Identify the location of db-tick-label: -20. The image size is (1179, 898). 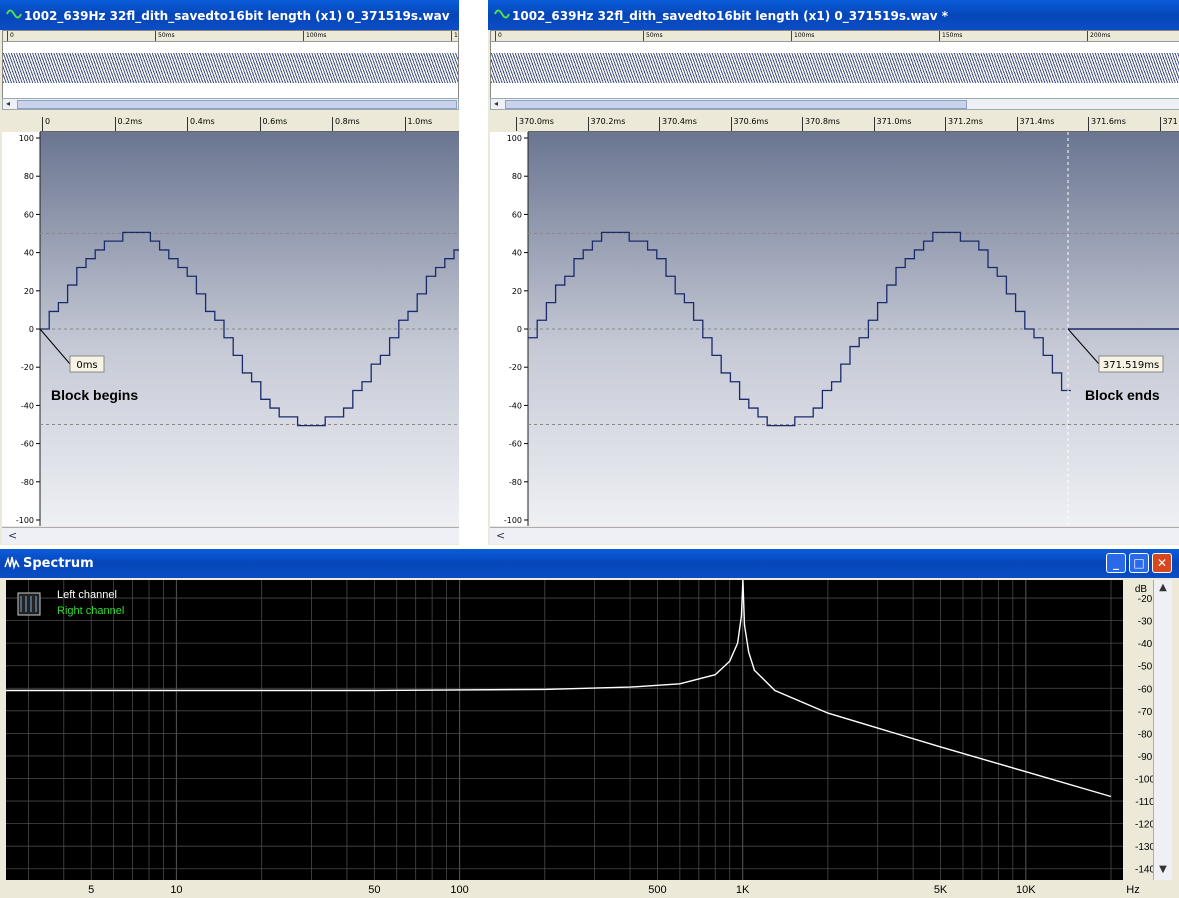
(1145, 599).